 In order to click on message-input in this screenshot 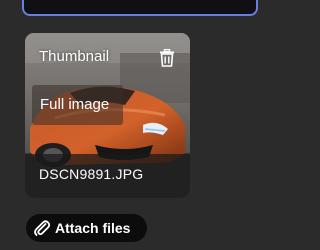, I will do `click(140, 8)`.